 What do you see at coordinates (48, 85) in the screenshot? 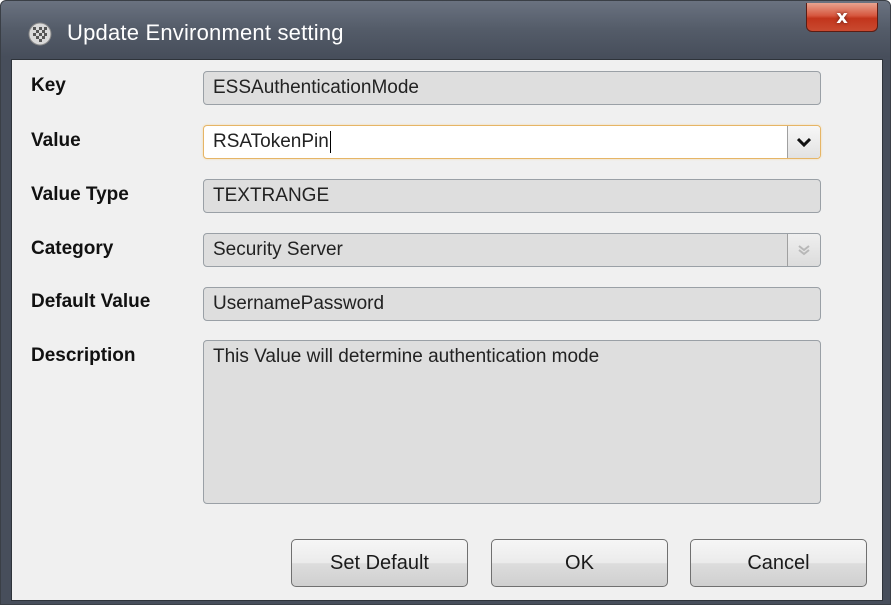
I see `key-label: Key` at bounding box center [48, 85].